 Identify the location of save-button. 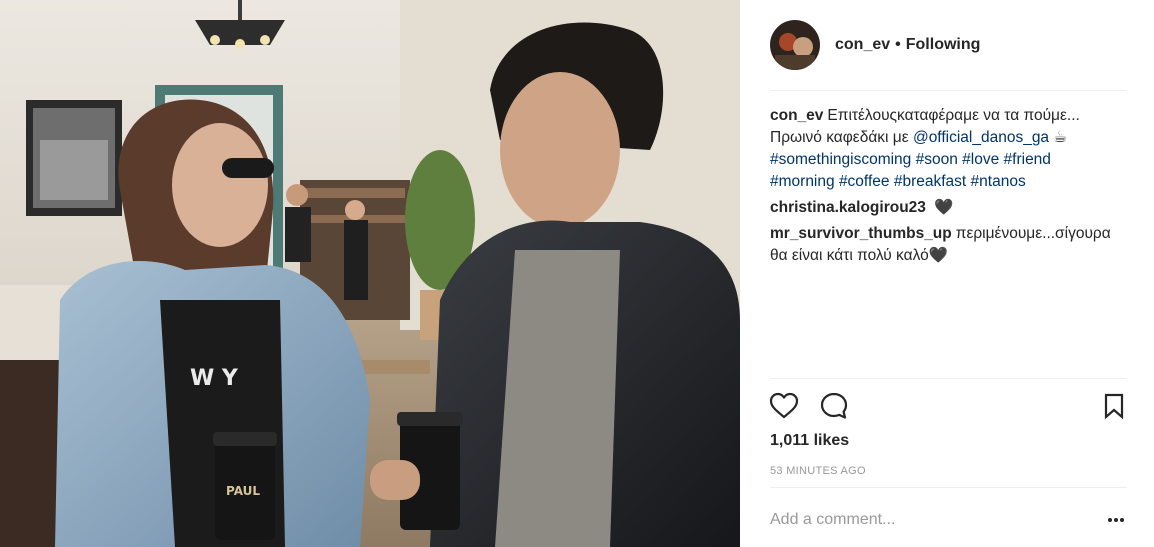
(1114, 406).